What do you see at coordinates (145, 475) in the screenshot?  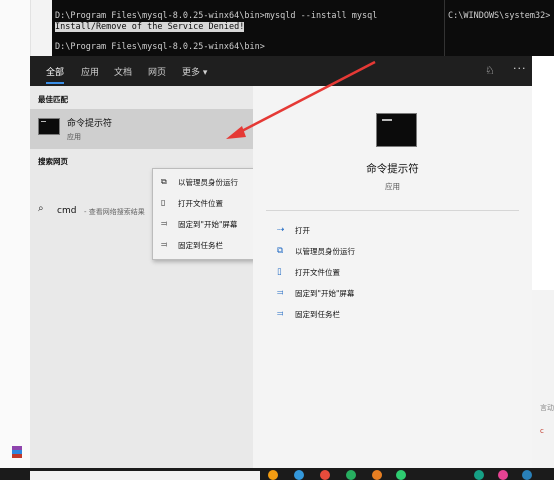 I see `taskbar-search-box` at bounding box center [145, 475].